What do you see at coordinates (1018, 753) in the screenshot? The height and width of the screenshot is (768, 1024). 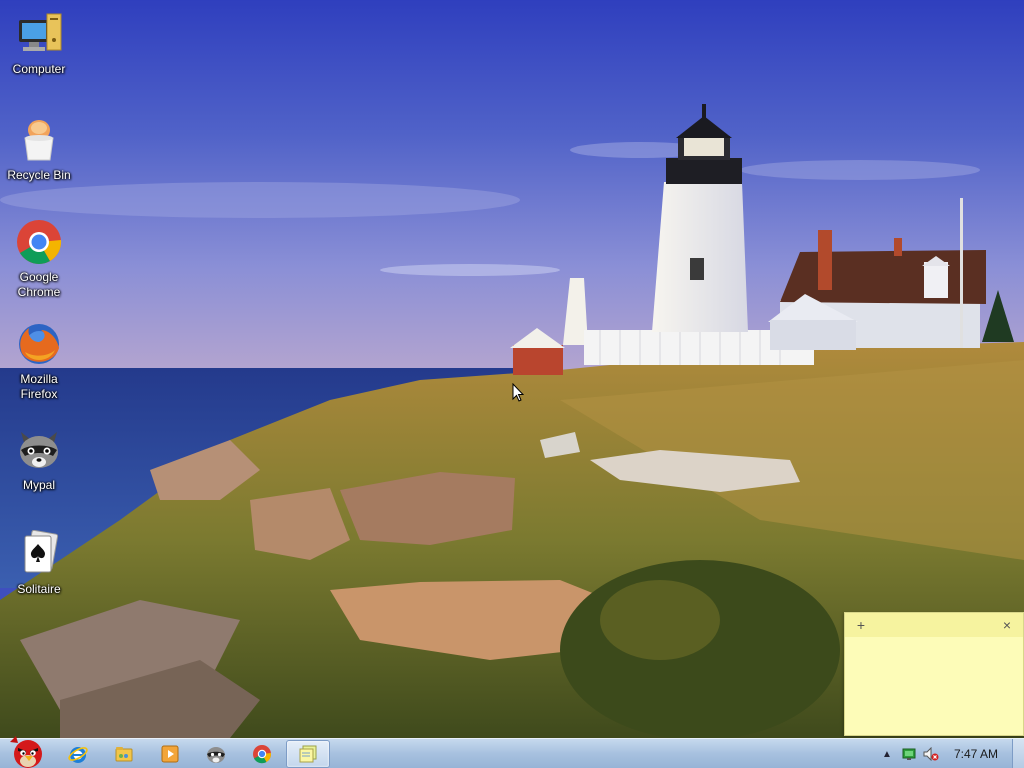 I see `show-desktop-button` at bounding box center [1018, 753].